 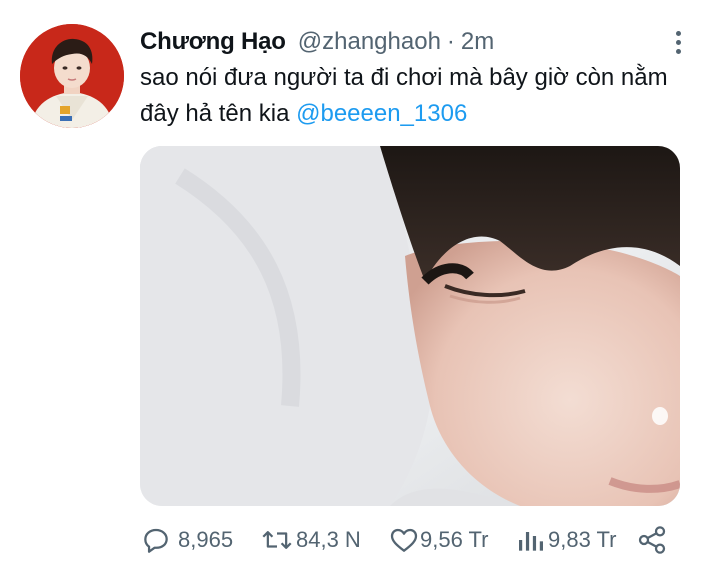 What do you see at coordinates (156, 540) in the screenshot?
I see `reply-icon` at bounding box center [156, 540].